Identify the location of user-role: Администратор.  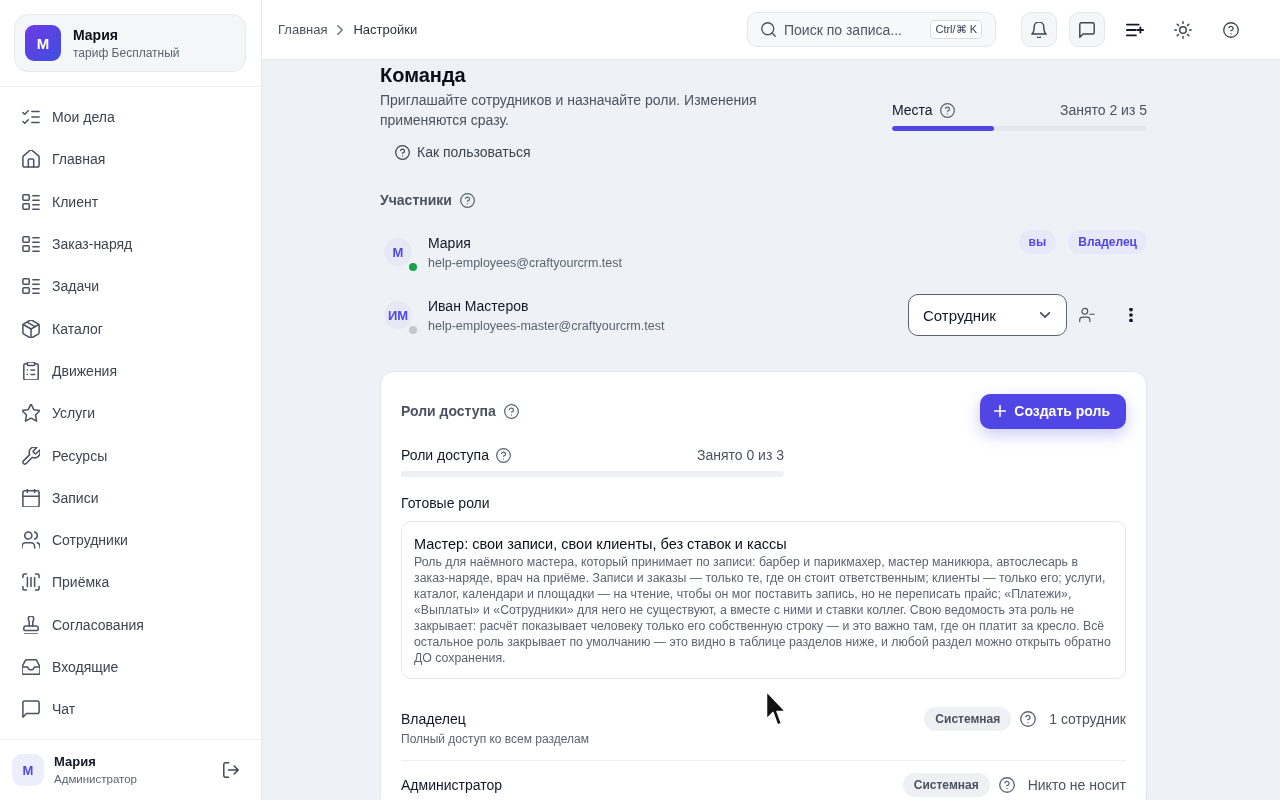
(95, 779).